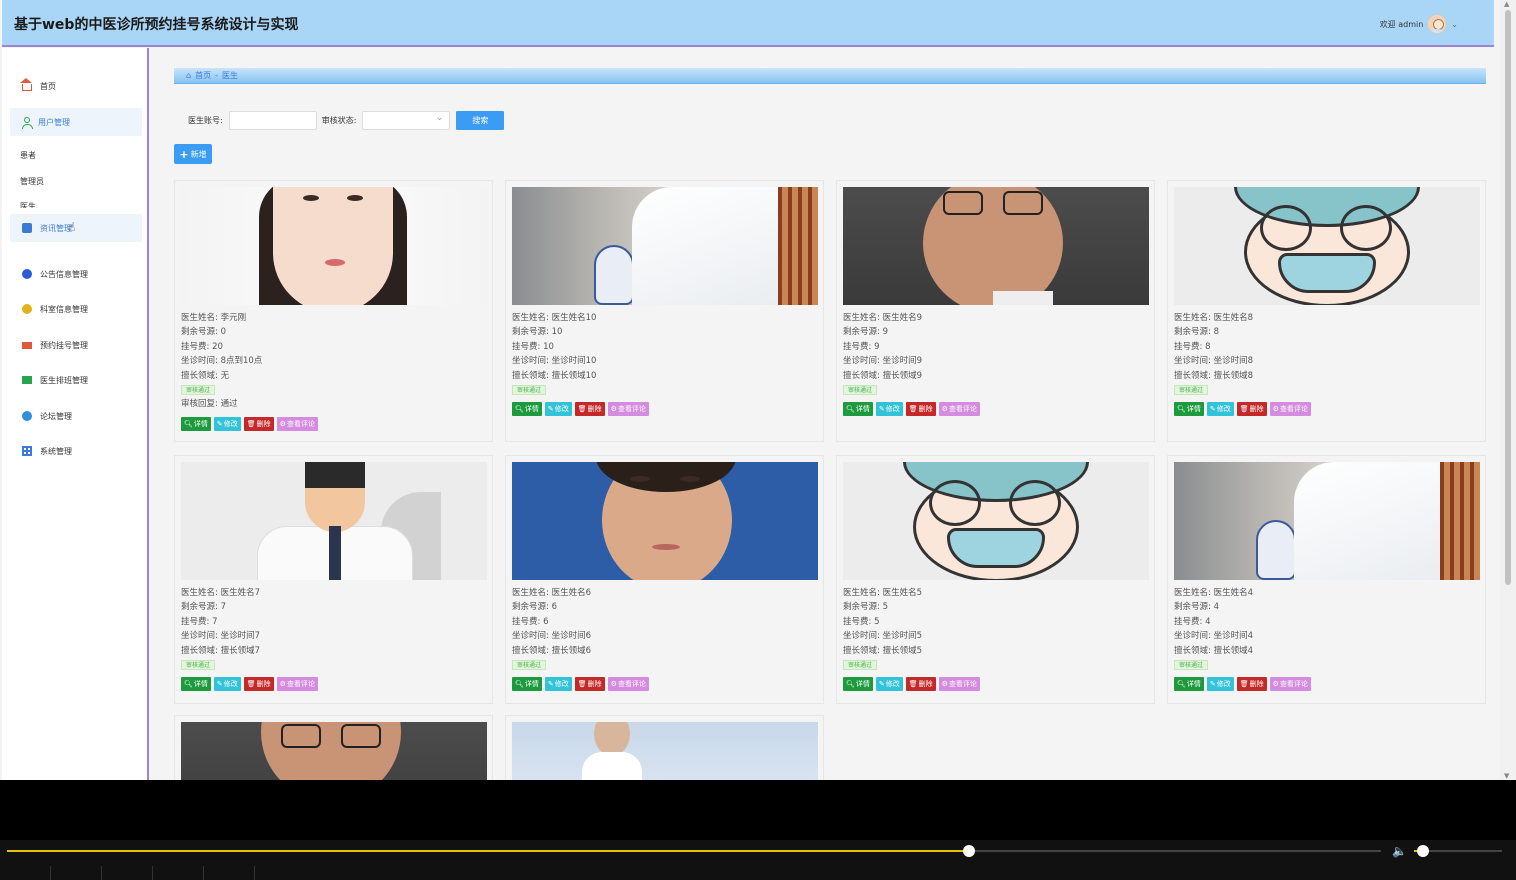  Describe the element at coordinates (582, 684) in the screenshot. I see `trash-icon: 🗑︎` at that location.